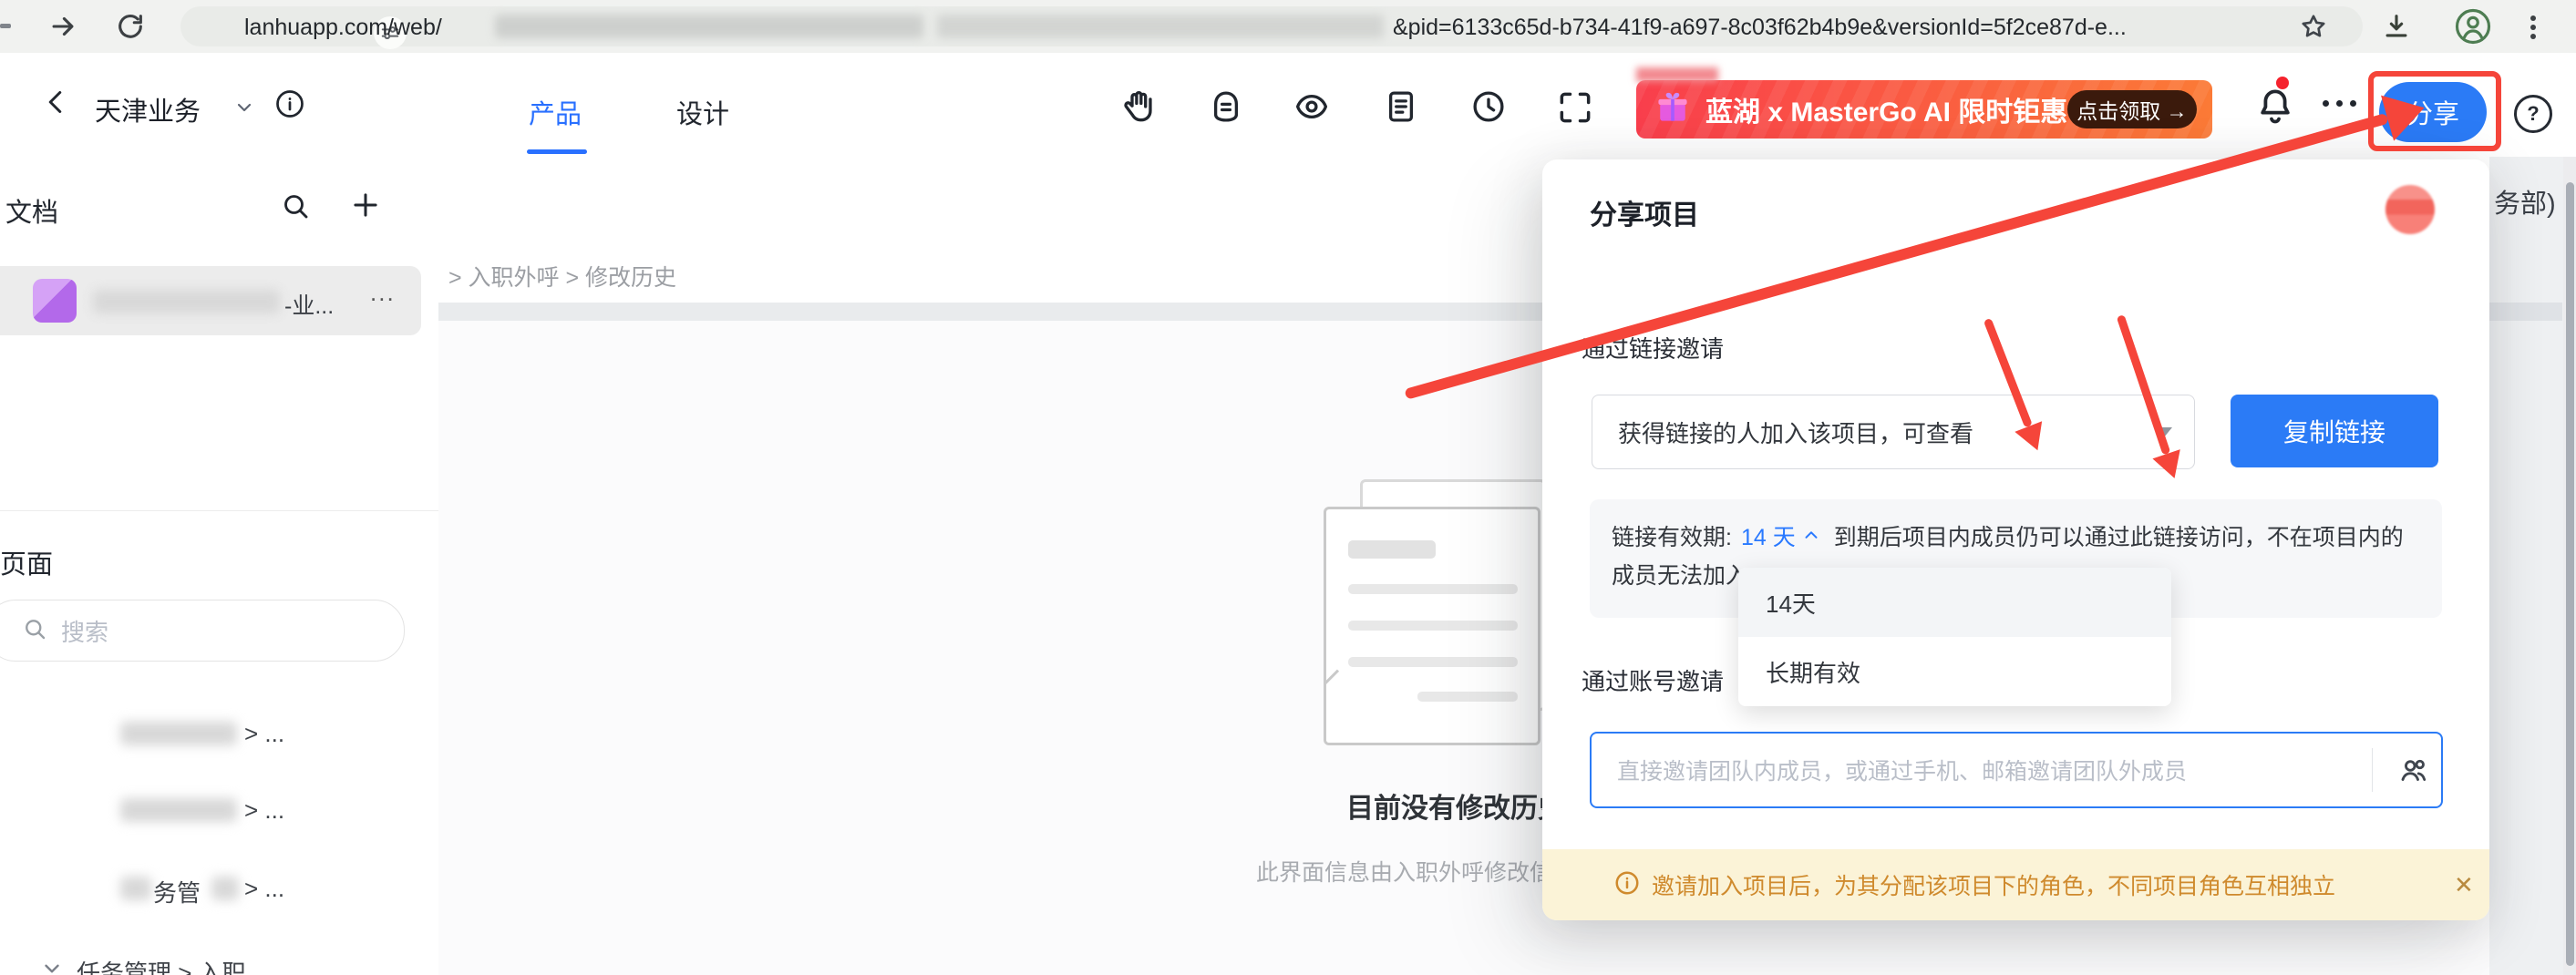  What do you see at coordinates (1226, 109) in the screenshot?
I see `comment-icon` at bounding box center [1226, 109].